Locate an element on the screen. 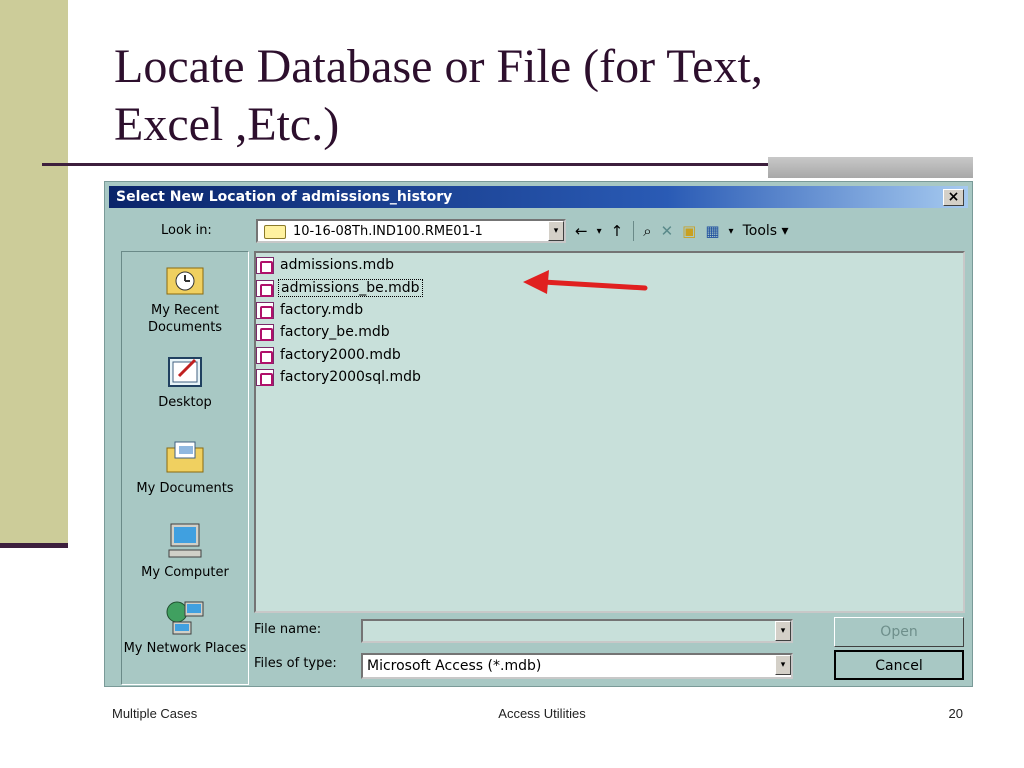 The height and width of the screenshot is (768, 1024). recent-documents-icon is located at coordinates (185, 279).